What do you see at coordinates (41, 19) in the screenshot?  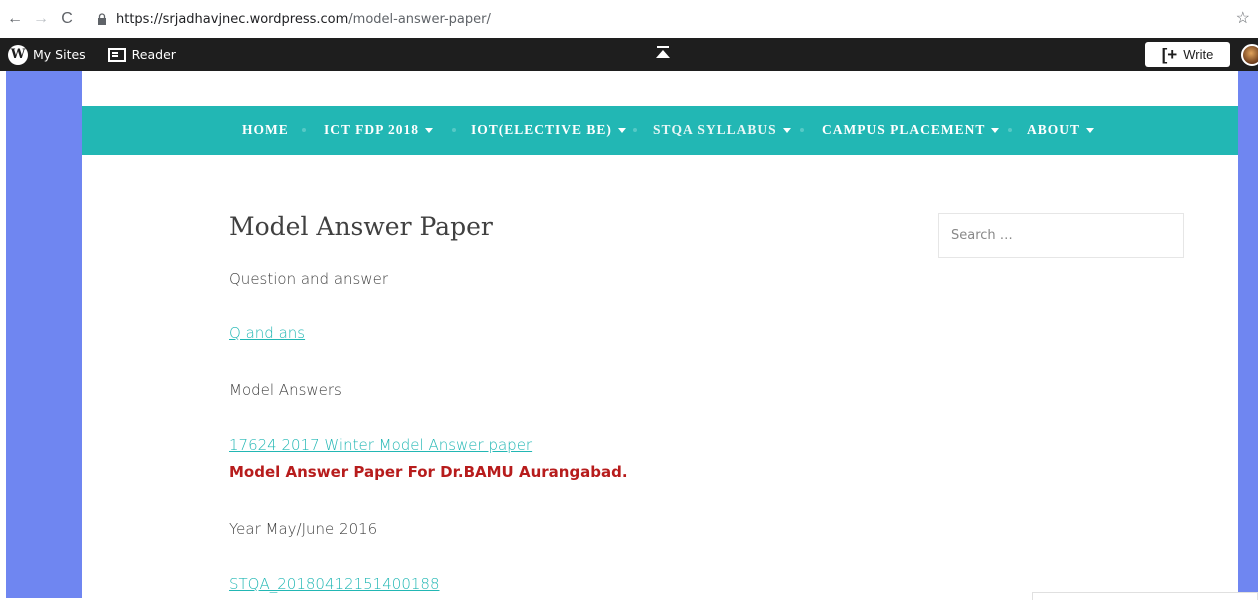 I see `forward-arrow-icon: →` at bounding box center [41, 19].